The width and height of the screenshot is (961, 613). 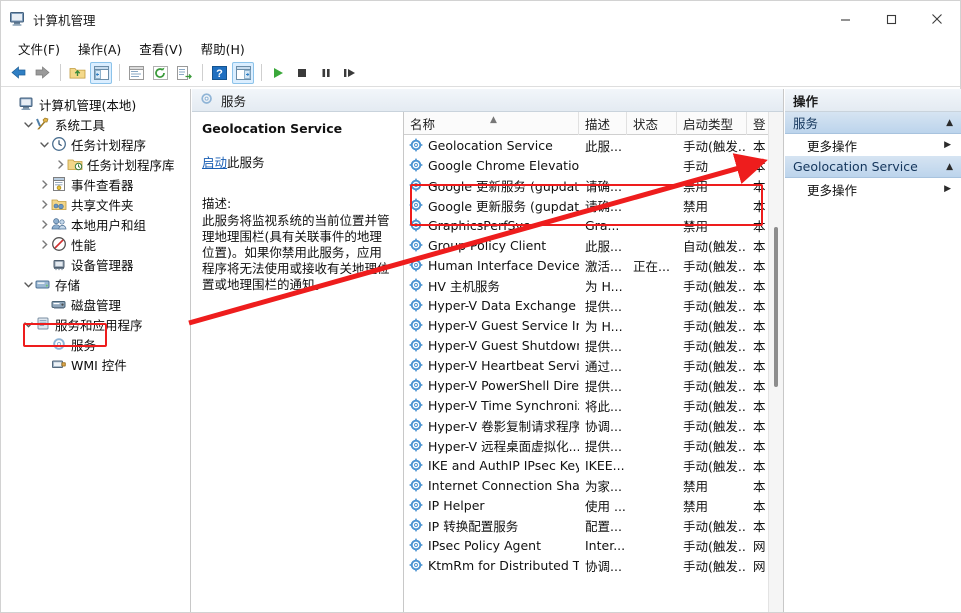 What do you see at coordinates (491, 123) in the screenshot?
I see `column-header-0: 名称 ▲` at bounding box center [491, 123].